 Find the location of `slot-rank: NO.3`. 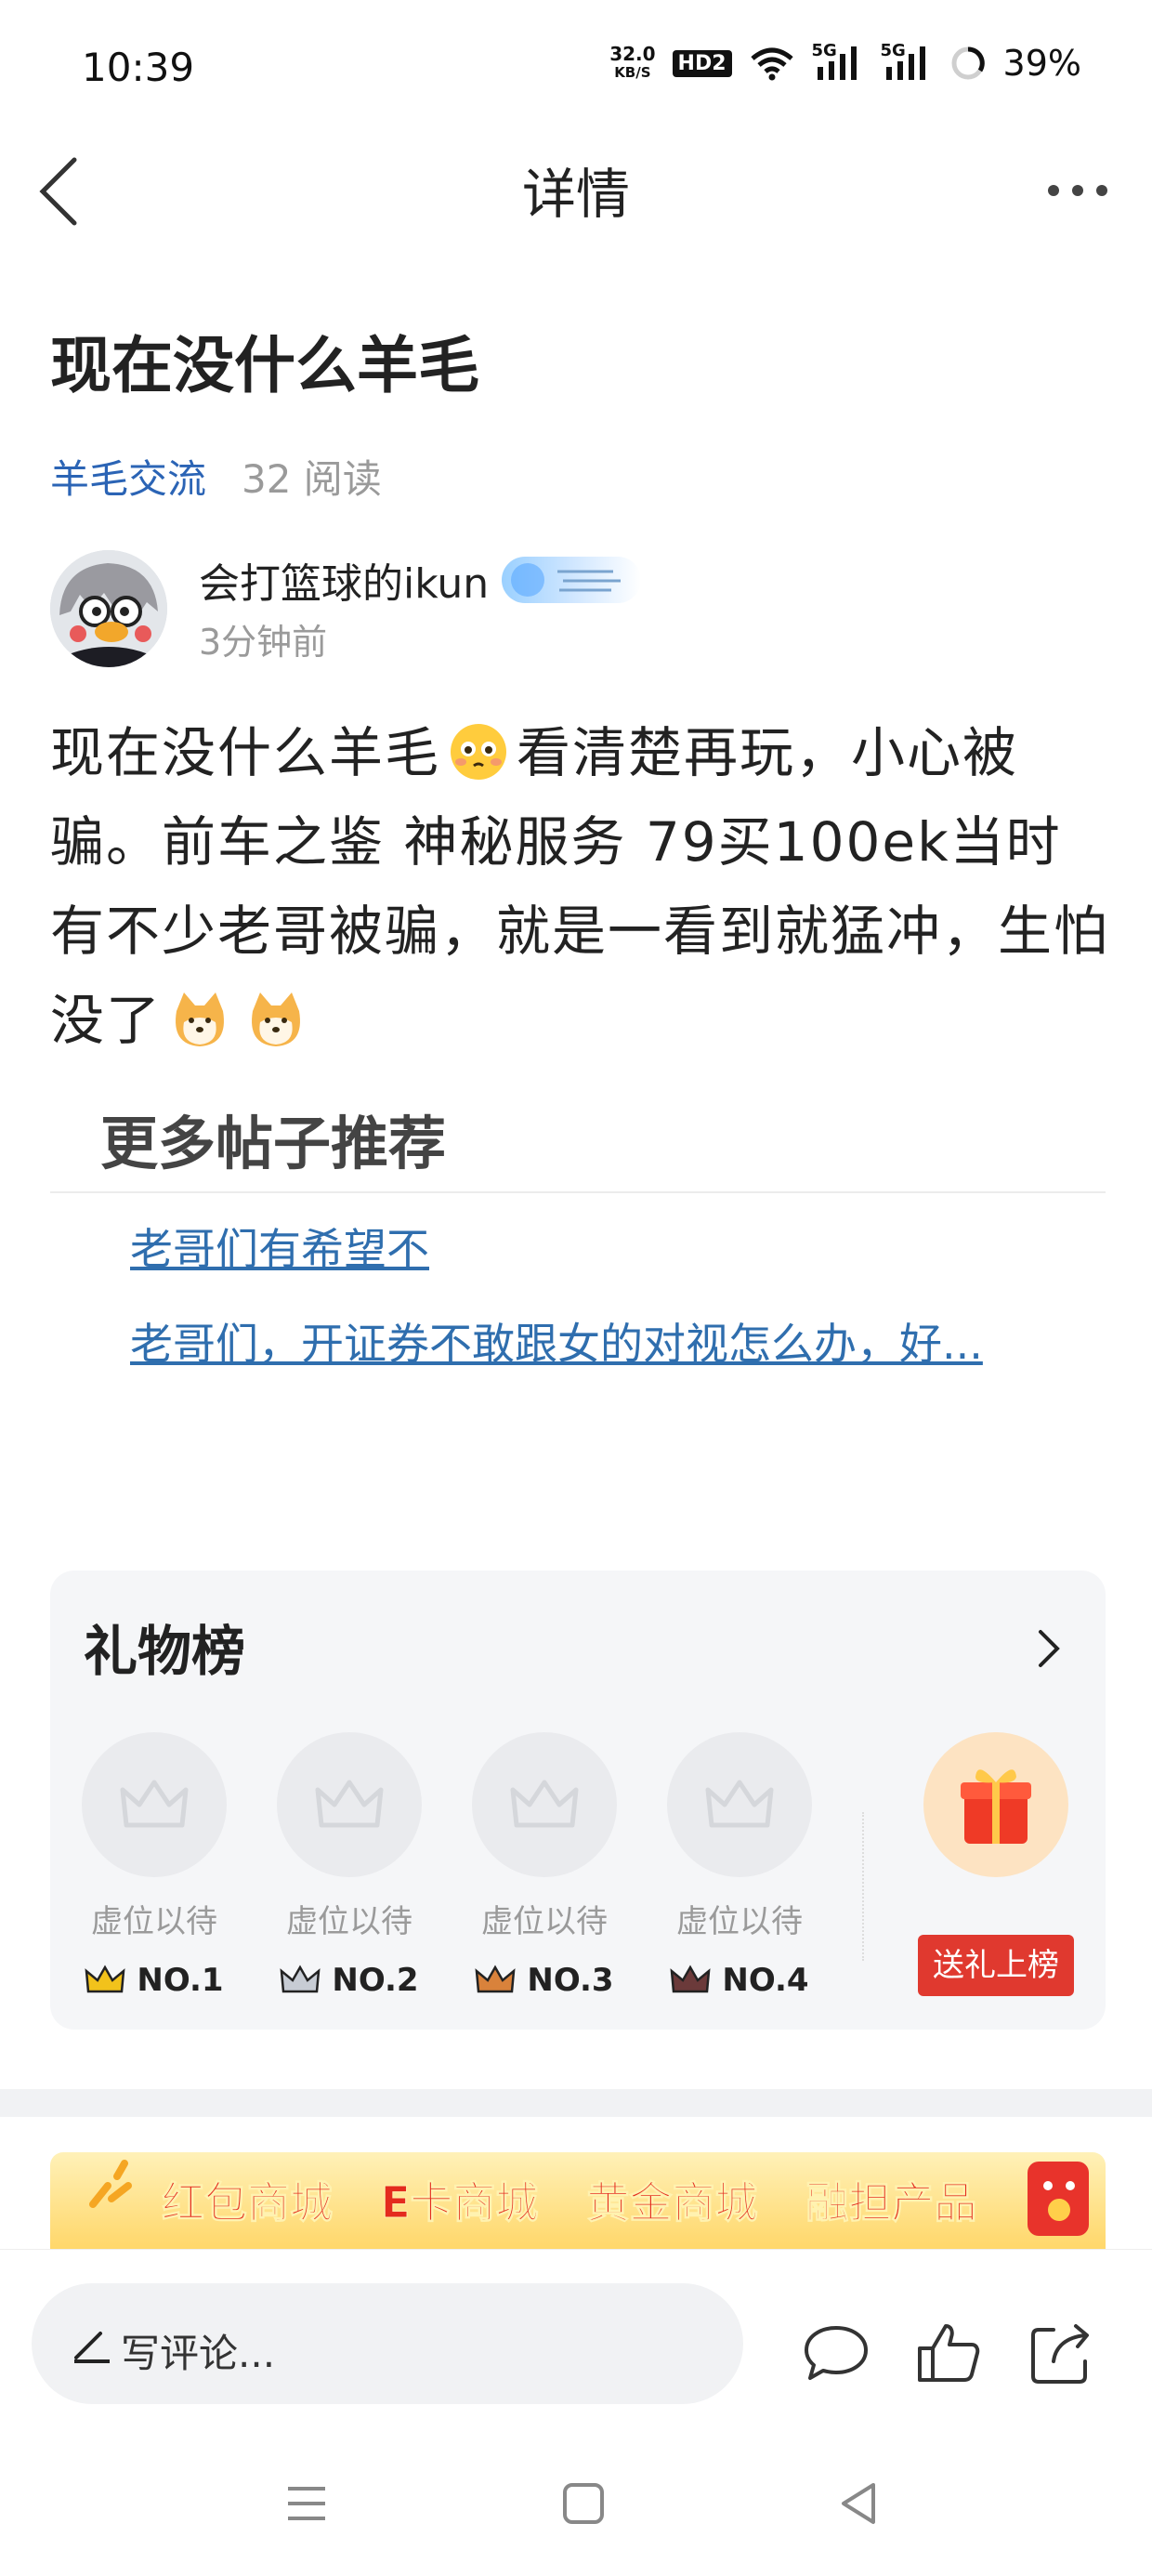

slot-rank: NO.3 is located at coordinates (544, 1980).